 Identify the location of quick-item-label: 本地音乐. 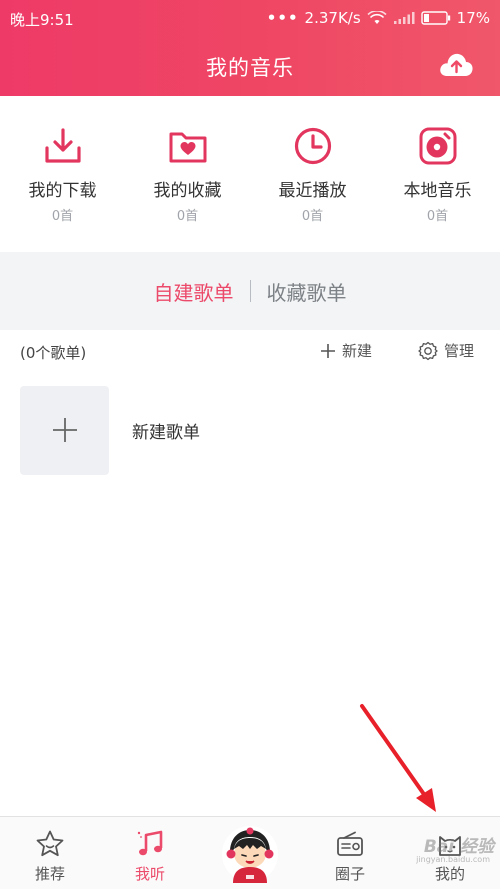
(437, 191).